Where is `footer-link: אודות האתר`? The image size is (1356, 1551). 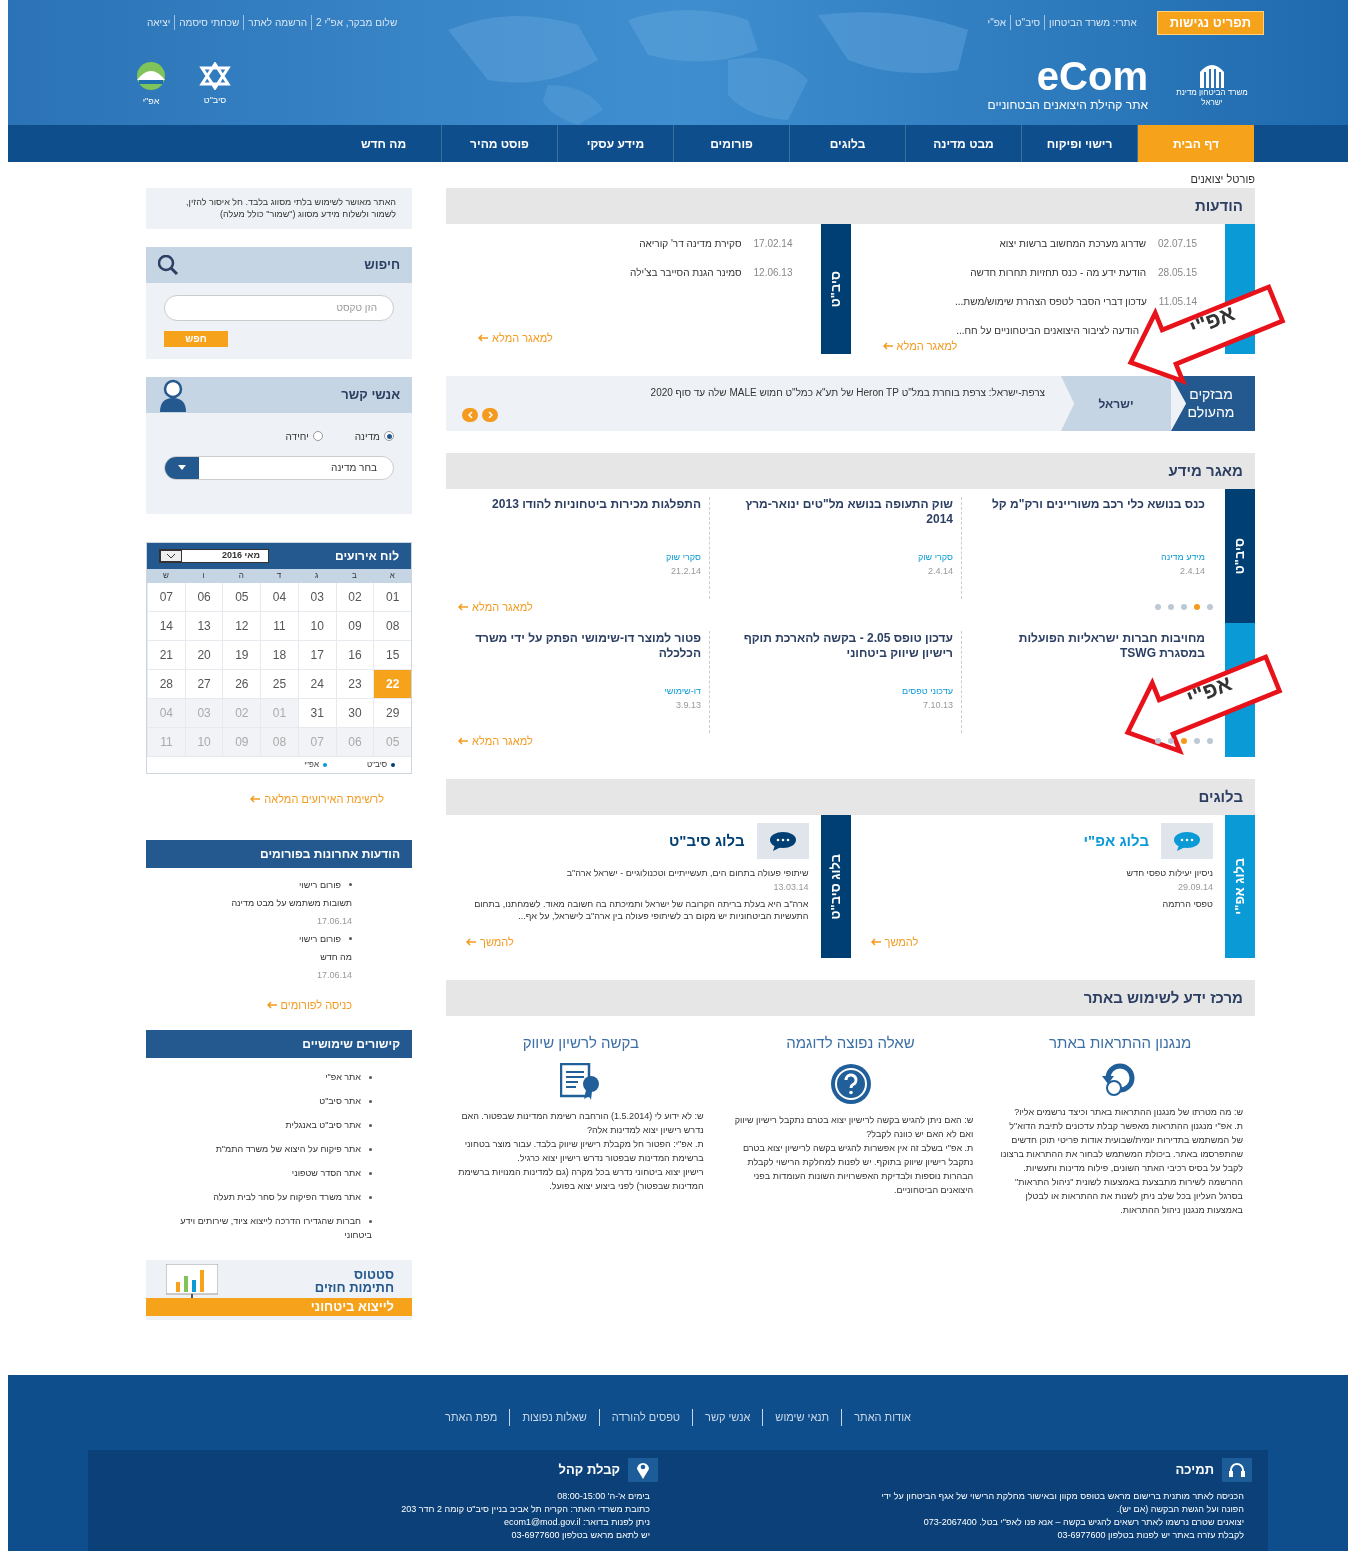 footer-link: אודות האתר is located at coordinates (882, 1417).